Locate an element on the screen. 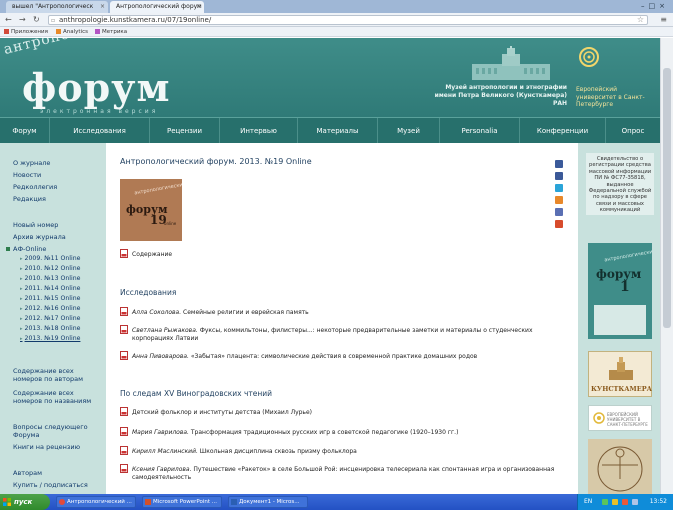 The width and height of the screenshot is (673, 510). sidebar-issue: 2013. №18 Online is located at coordinates (50, 329).